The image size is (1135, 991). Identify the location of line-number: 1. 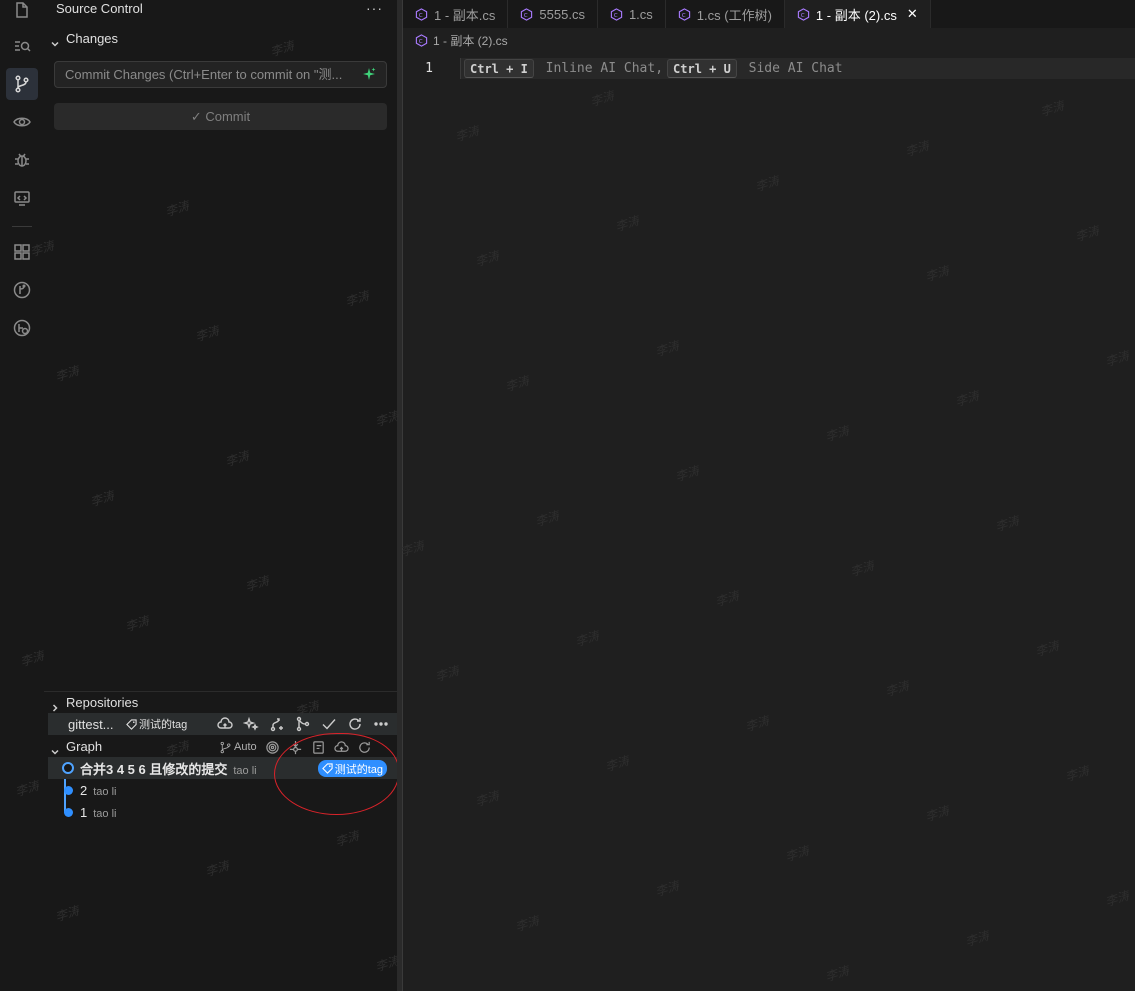
(429, 68).